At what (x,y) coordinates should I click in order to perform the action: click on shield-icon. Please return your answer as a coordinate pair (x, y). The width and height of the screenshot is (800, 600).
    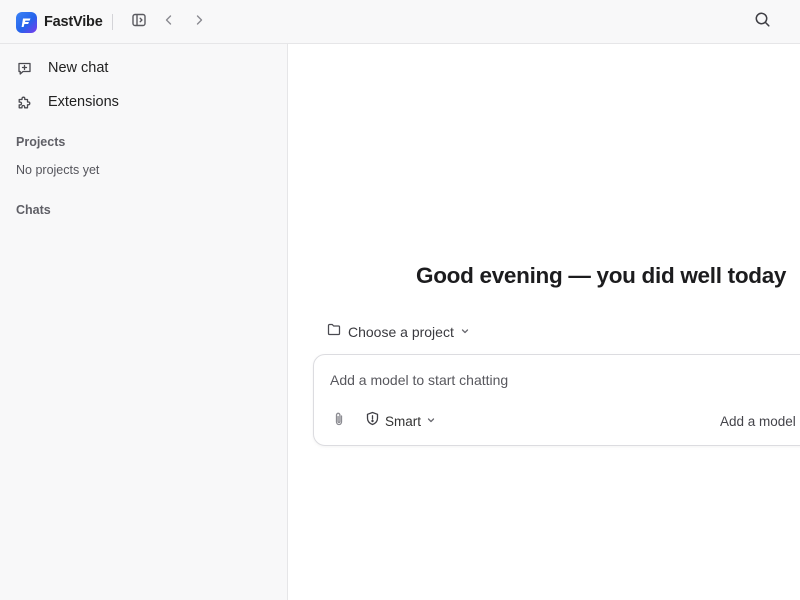
    Looking at the image, I should click on (372, 421).